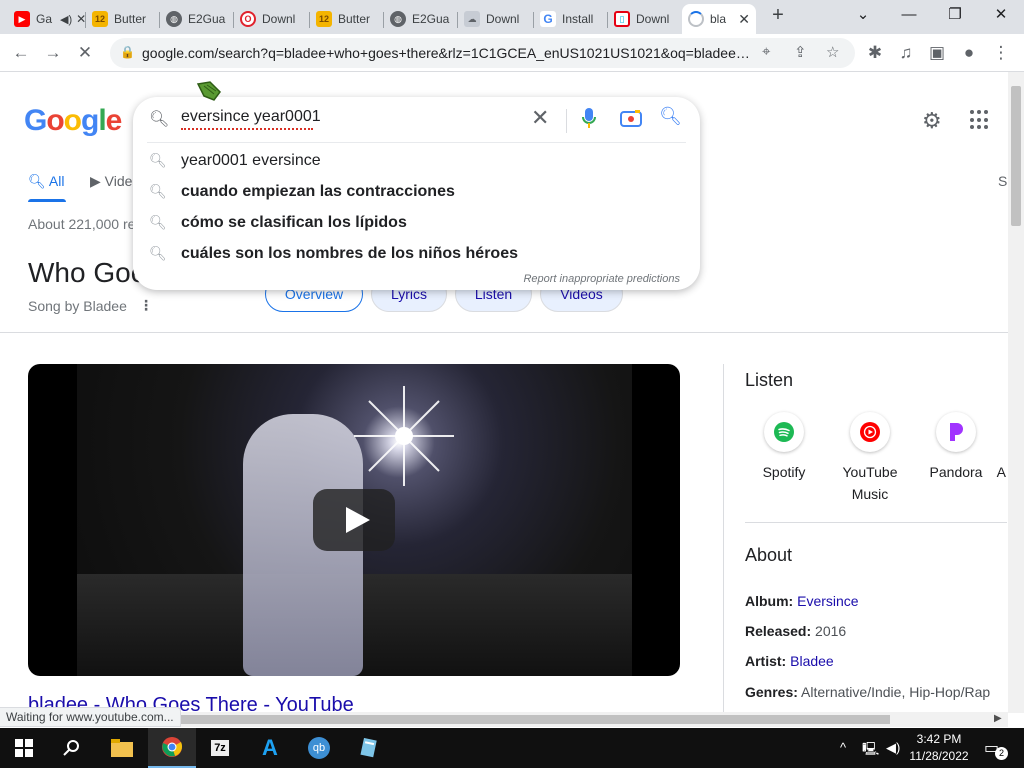 This screenshot has width=1024, height=768. What do you see at coordinates (744, 19) in the screenshot?
I see `tab-close-icon: ✕` at bounding box center [744, 19].